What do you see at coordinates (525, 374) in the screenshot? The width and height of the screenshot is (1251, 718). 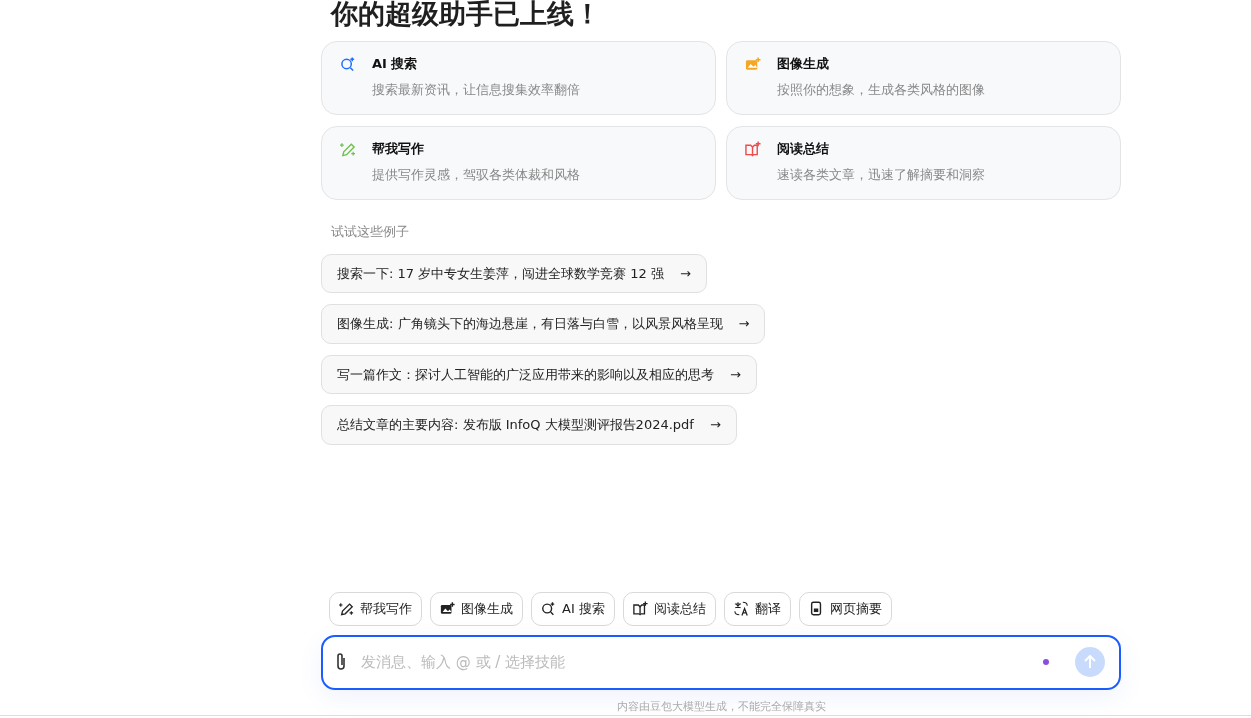 I see `prompt-text: 写一篇作文：探讨人工智能的广泛应用带来的影响以及相应的思考` at bounding box center [525, 374].